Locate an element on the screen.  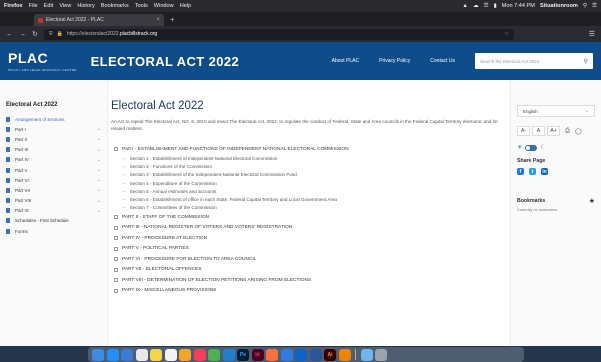
menubar-clock: Mon 7:44 PM is located at coordinates (518, 6).